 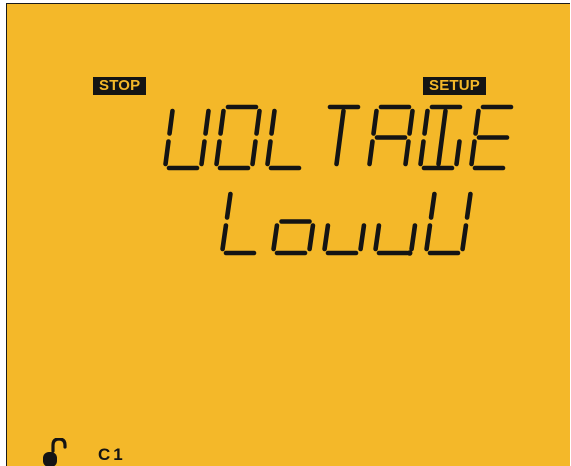 What do you see at coordinates (55, 452) in the screenshot?
I see `open-padlock-icon` at bounding box center [55, 452].